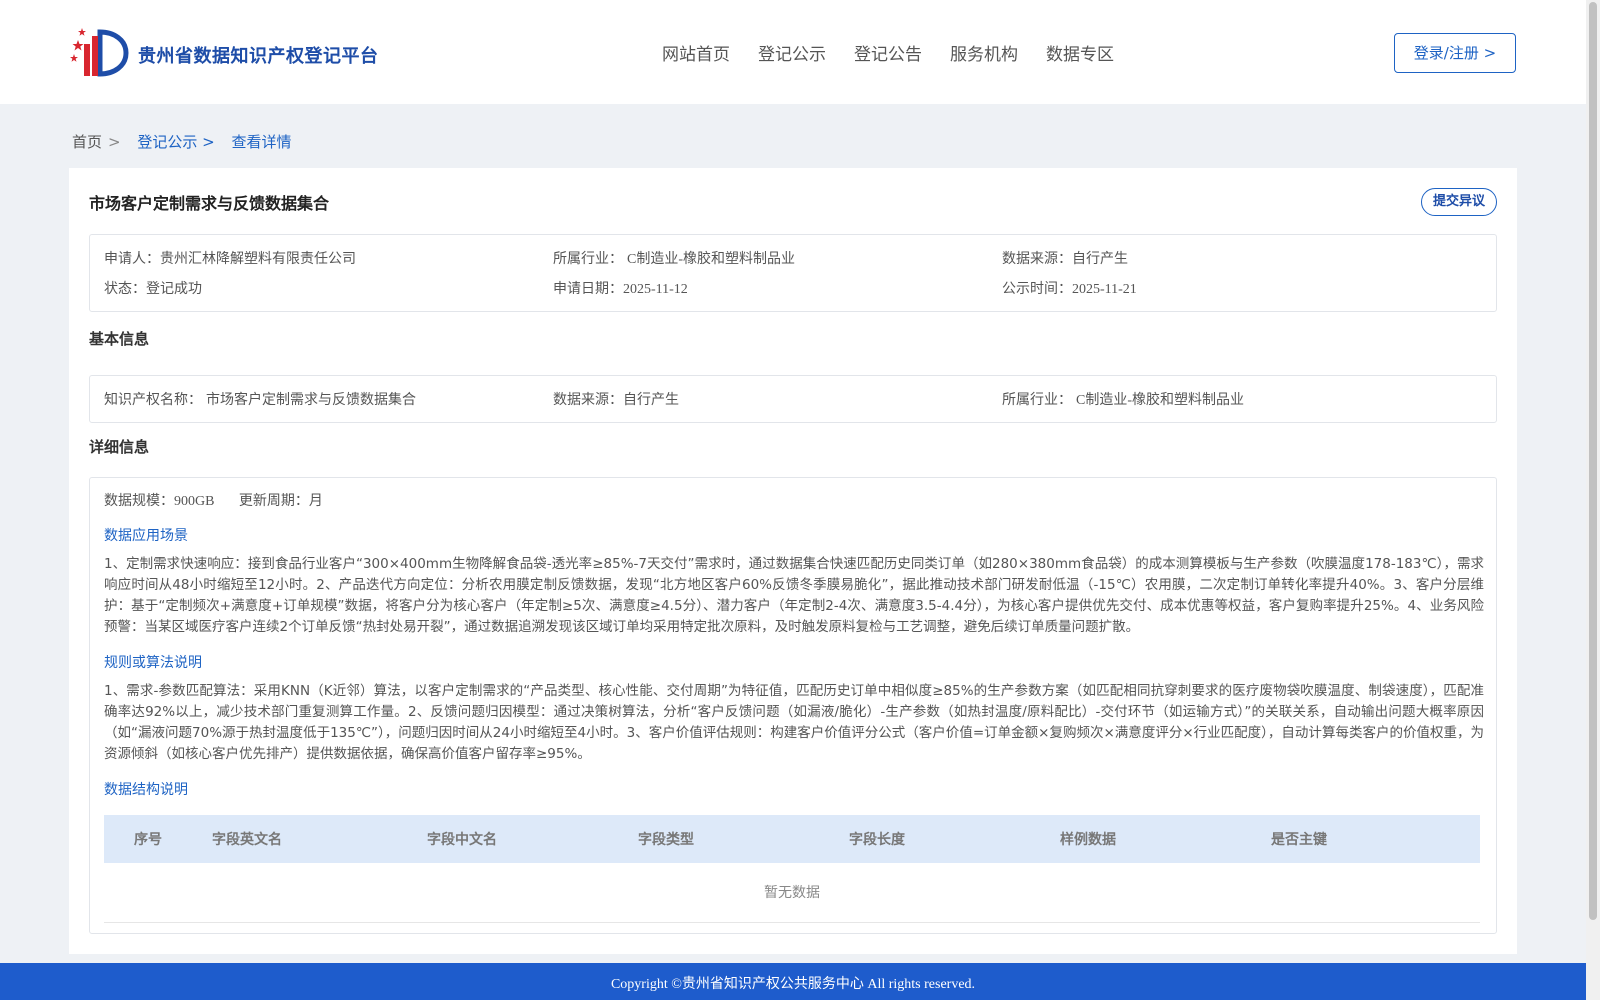  What do you see at coordinates (588, 259) in the screenshot?
I see `industry-label: 所属行业：` at bounding box center [588, 259].